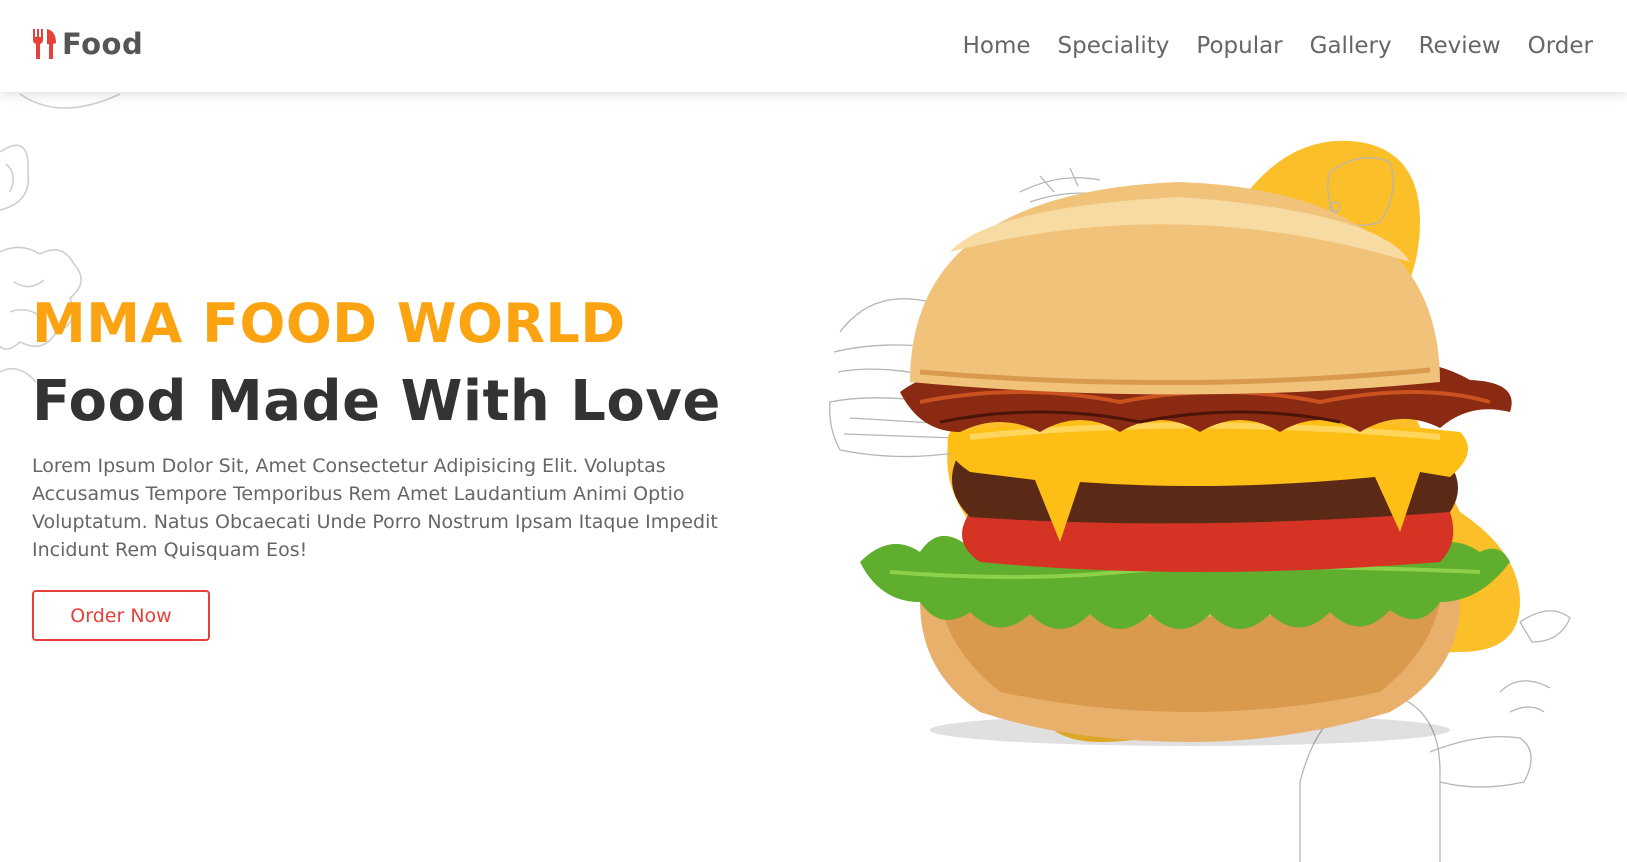  I want to click on hero-eyebrow: MMA FOOD WORLD, so click(329, 323).